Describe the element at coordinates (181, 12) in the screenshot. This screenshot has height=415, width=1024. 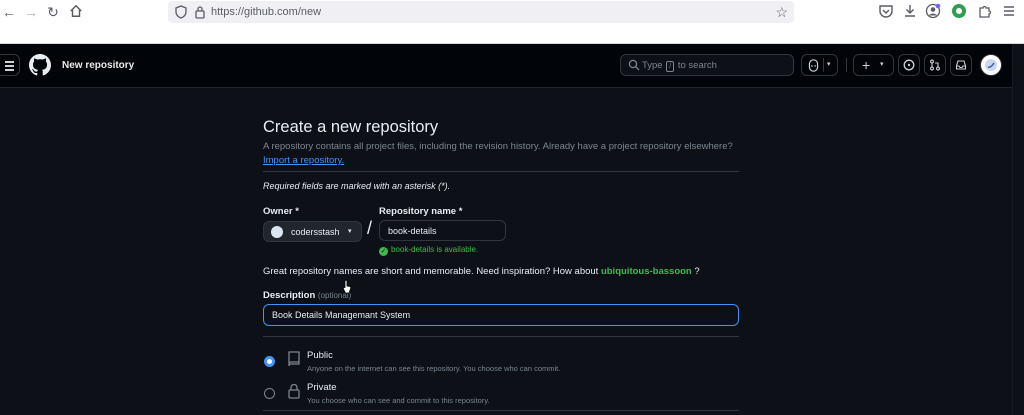
I see `shield-icon` at that location.